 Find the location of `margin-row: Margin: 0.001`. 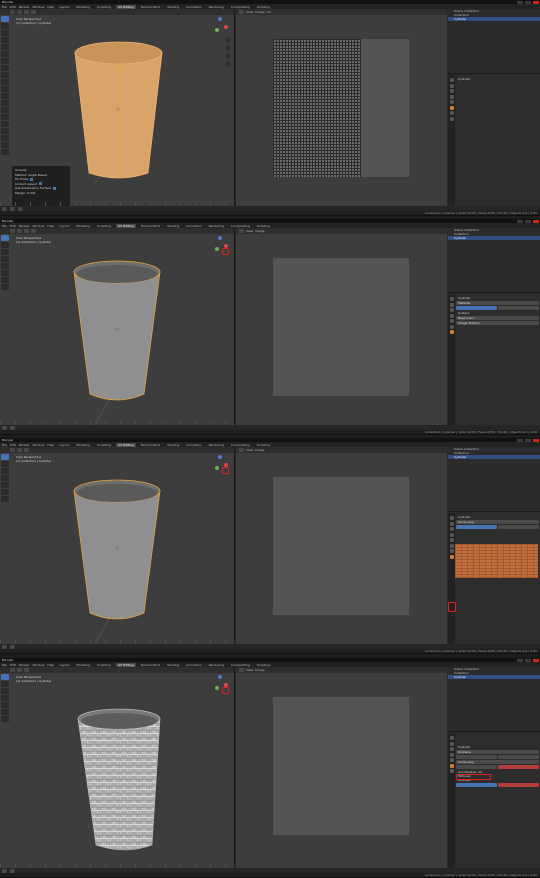

margin-row: Margin: 0.001 is located at coordinates (41, 193).